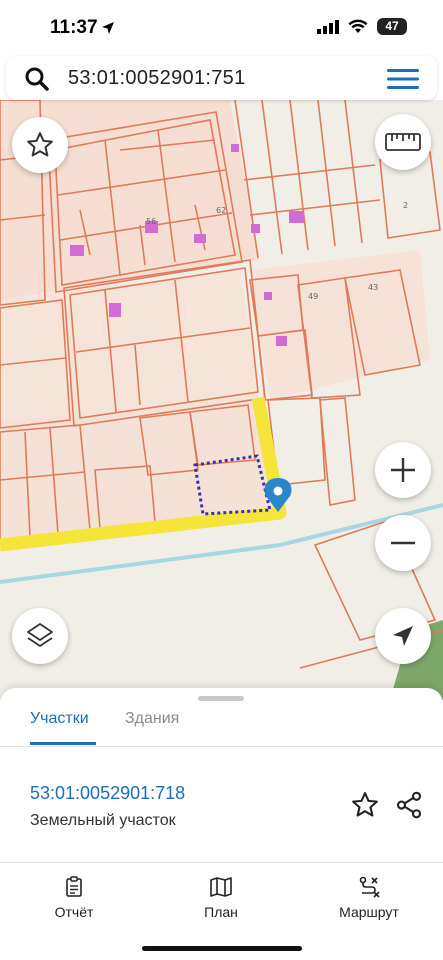 This screenshot has width=443, height=960. I want to click on zoom-in-button, so click(403, 470).